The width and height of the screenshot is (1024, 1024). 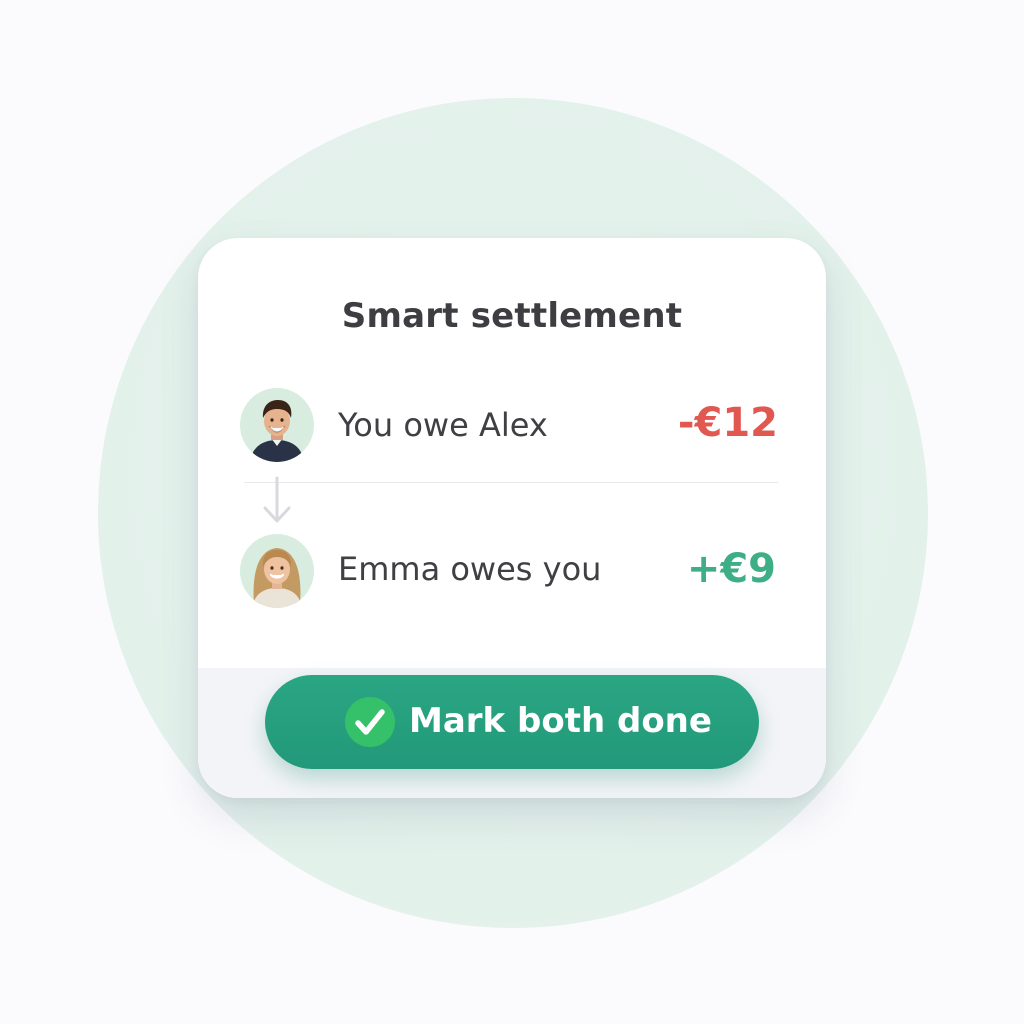 I want to click on avatar-emma, so click(x=277, y=571).